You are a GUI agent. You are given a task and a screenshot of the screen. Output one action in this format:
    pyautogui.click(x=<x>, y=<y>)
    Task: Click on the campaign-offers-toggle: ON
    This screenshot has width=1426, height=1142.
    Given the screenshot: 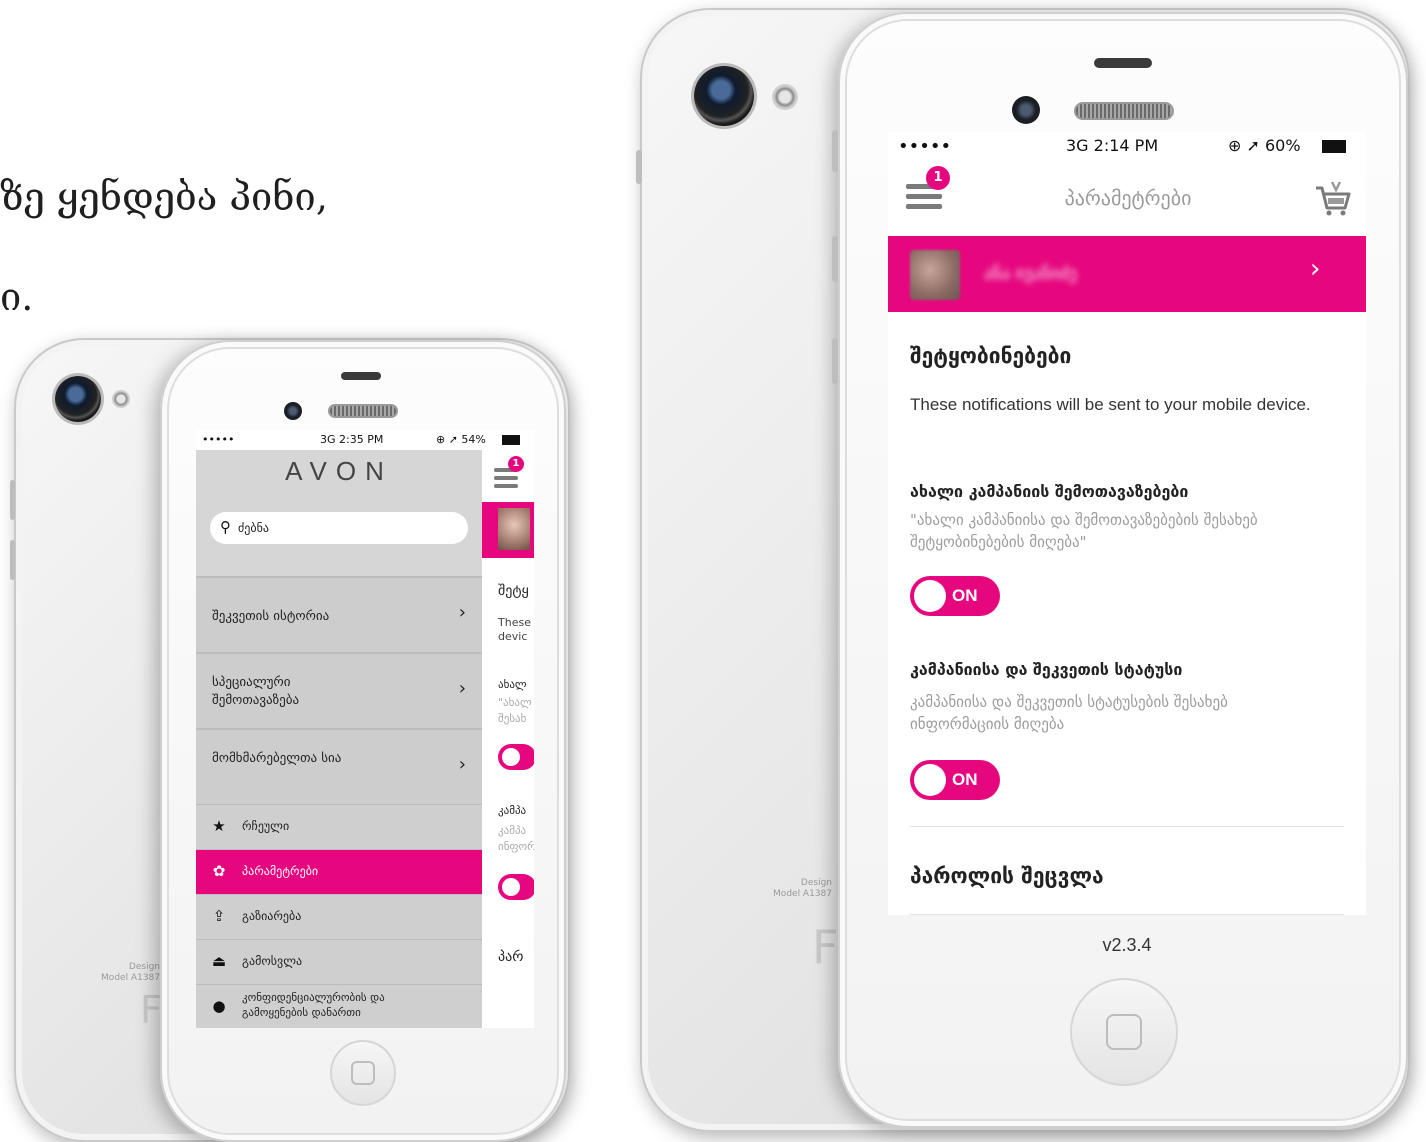 What is the action you would take?
    pyautogui.click(x=955, y=596)
    